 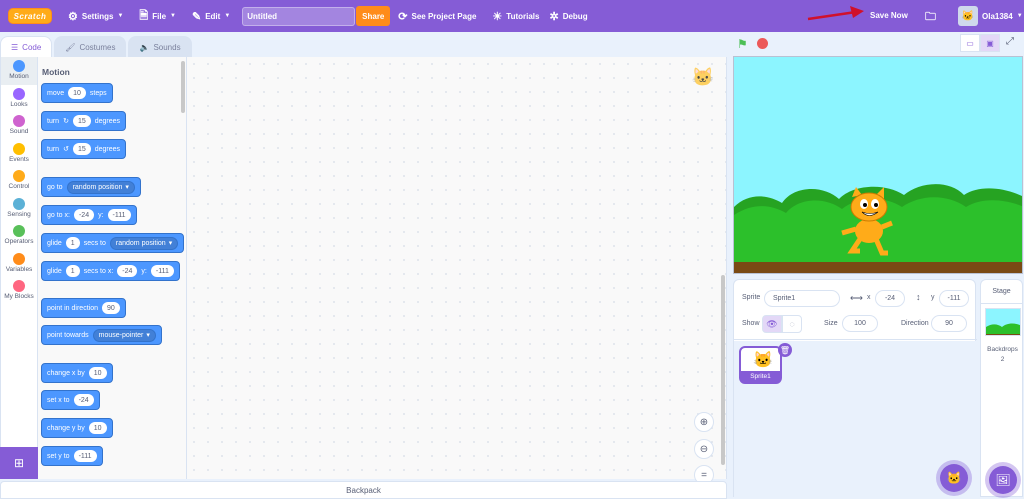 I want to click on tab-code: ☰ Code, so click(x=26, y=47).